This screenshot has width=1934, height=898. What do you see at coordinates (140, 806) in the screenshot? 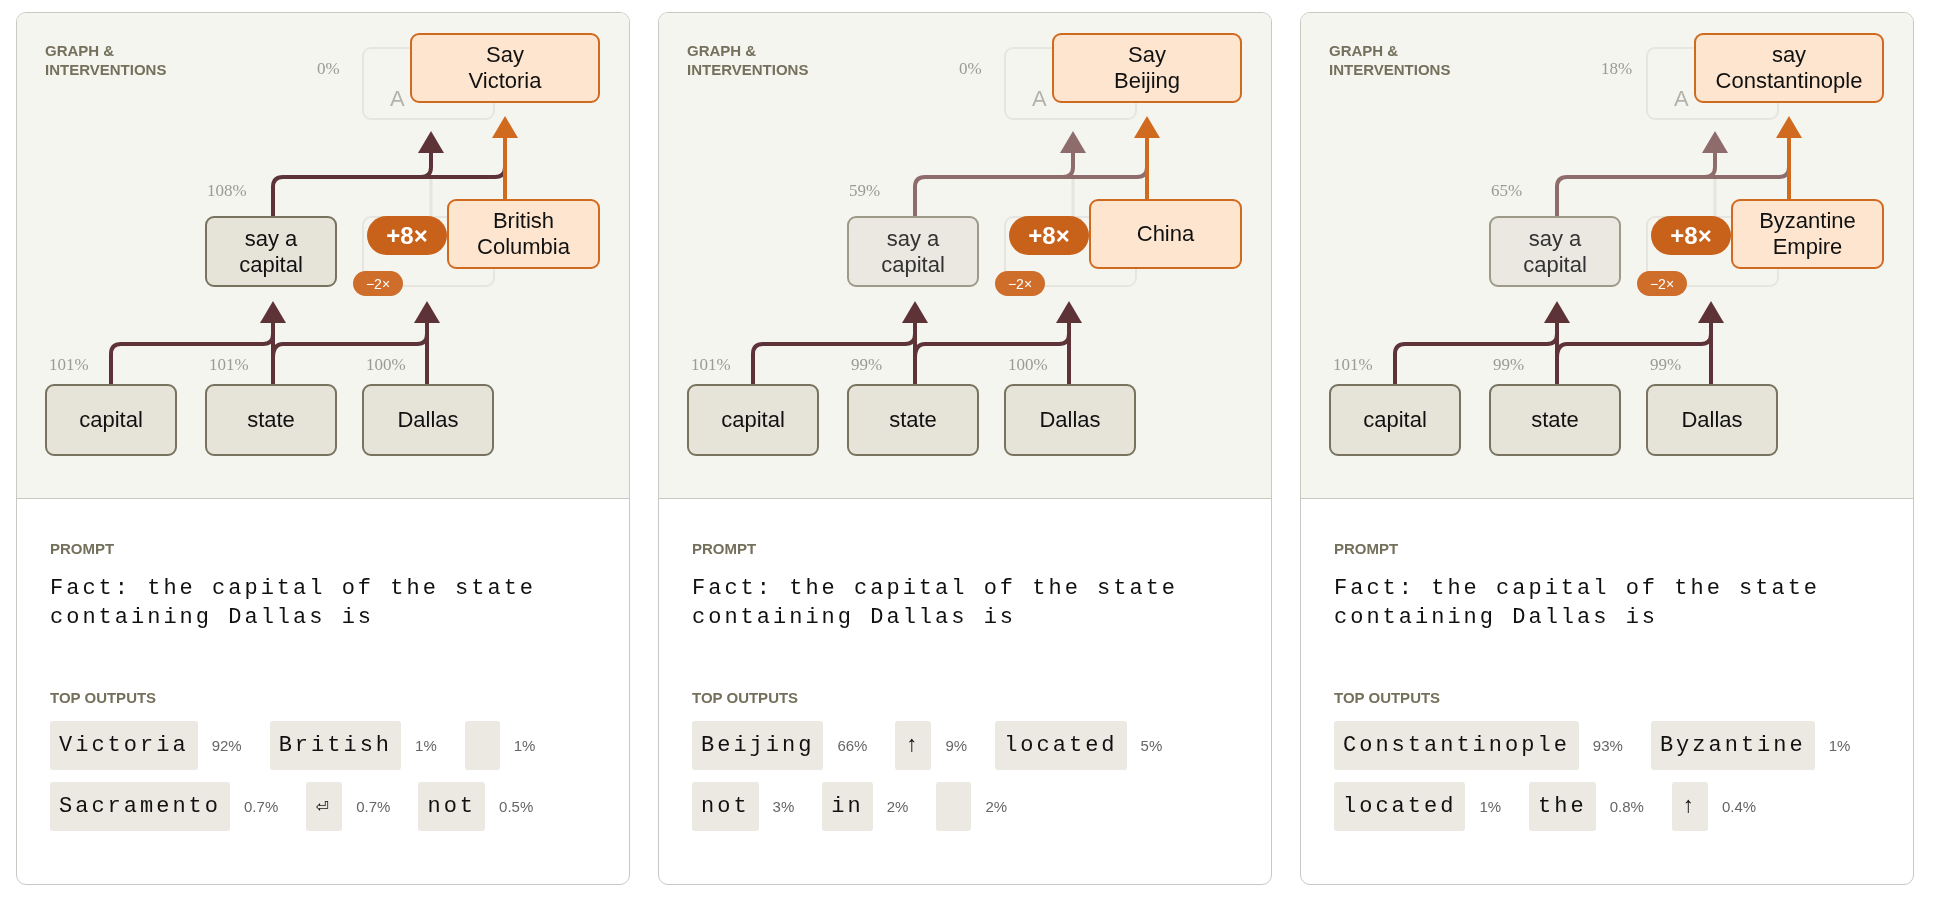
I see `output-token: Sacramento` at bounding box center [140, 806].